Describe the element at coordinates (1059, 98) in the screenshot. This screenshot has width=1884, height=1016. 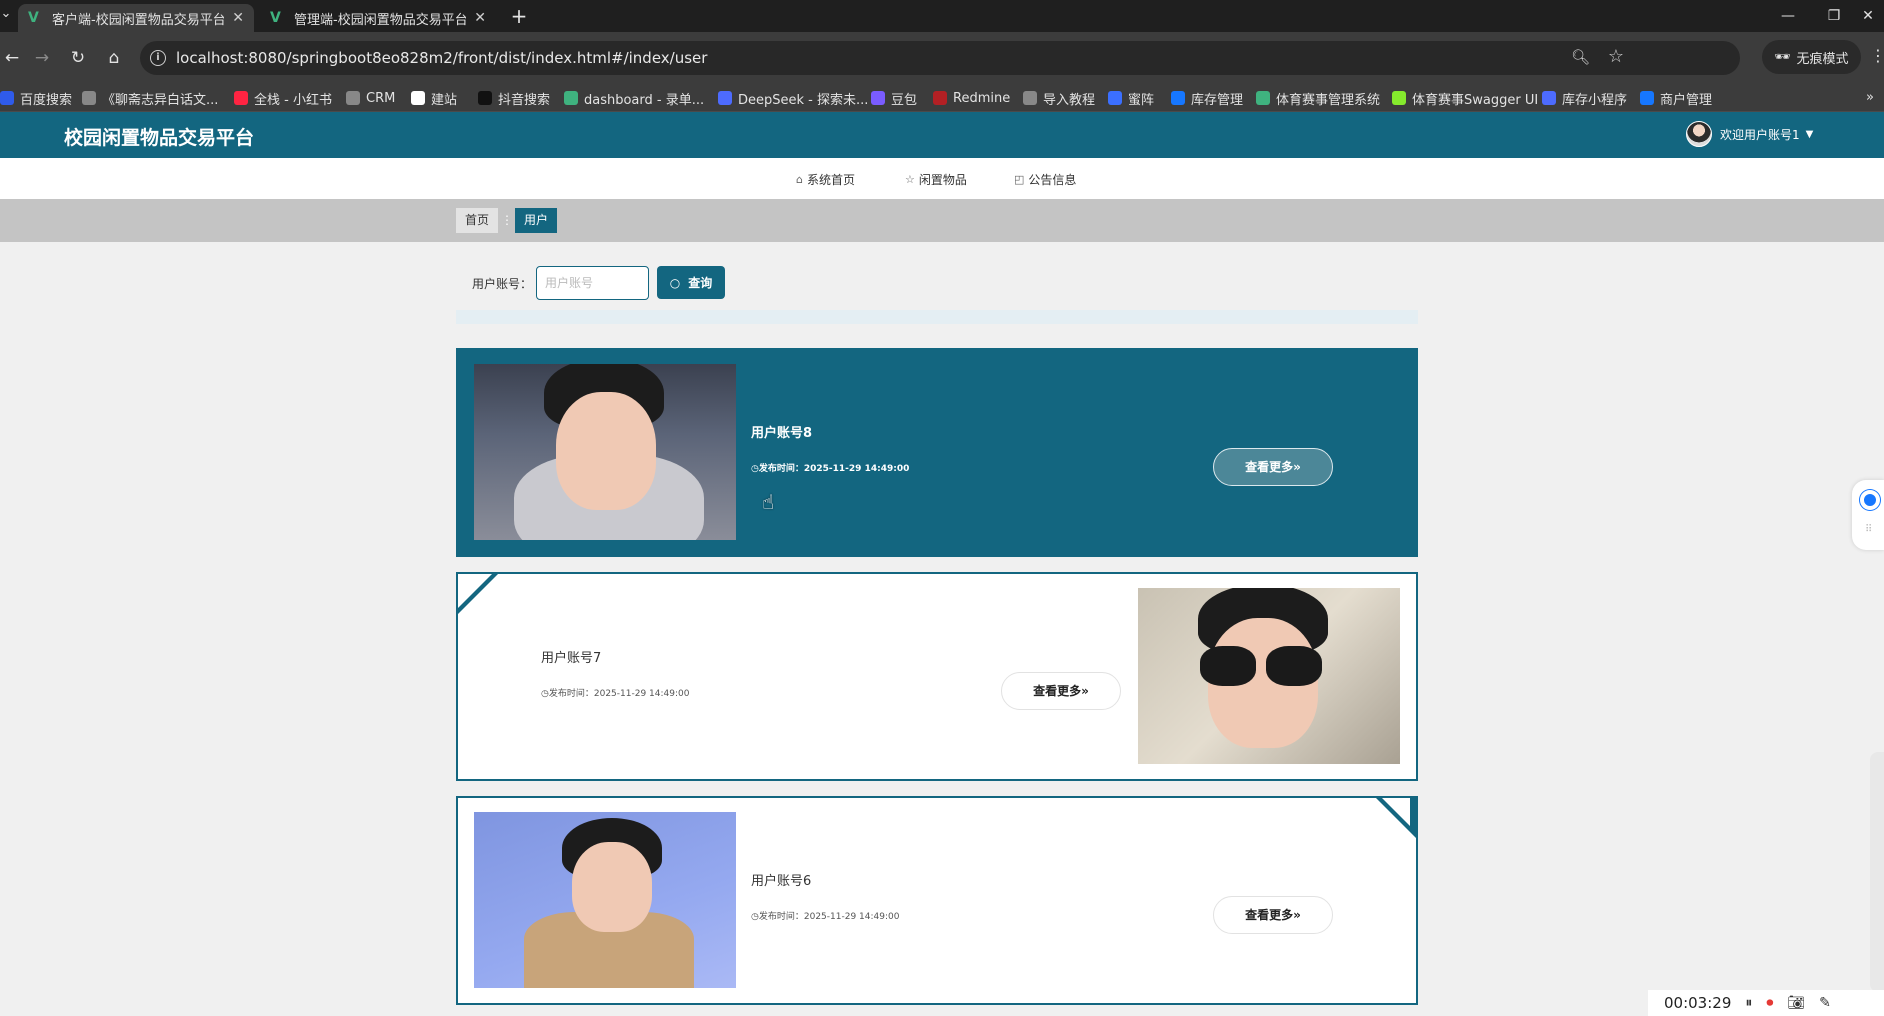
I see `bookmark-item: 导入教程` at that location.